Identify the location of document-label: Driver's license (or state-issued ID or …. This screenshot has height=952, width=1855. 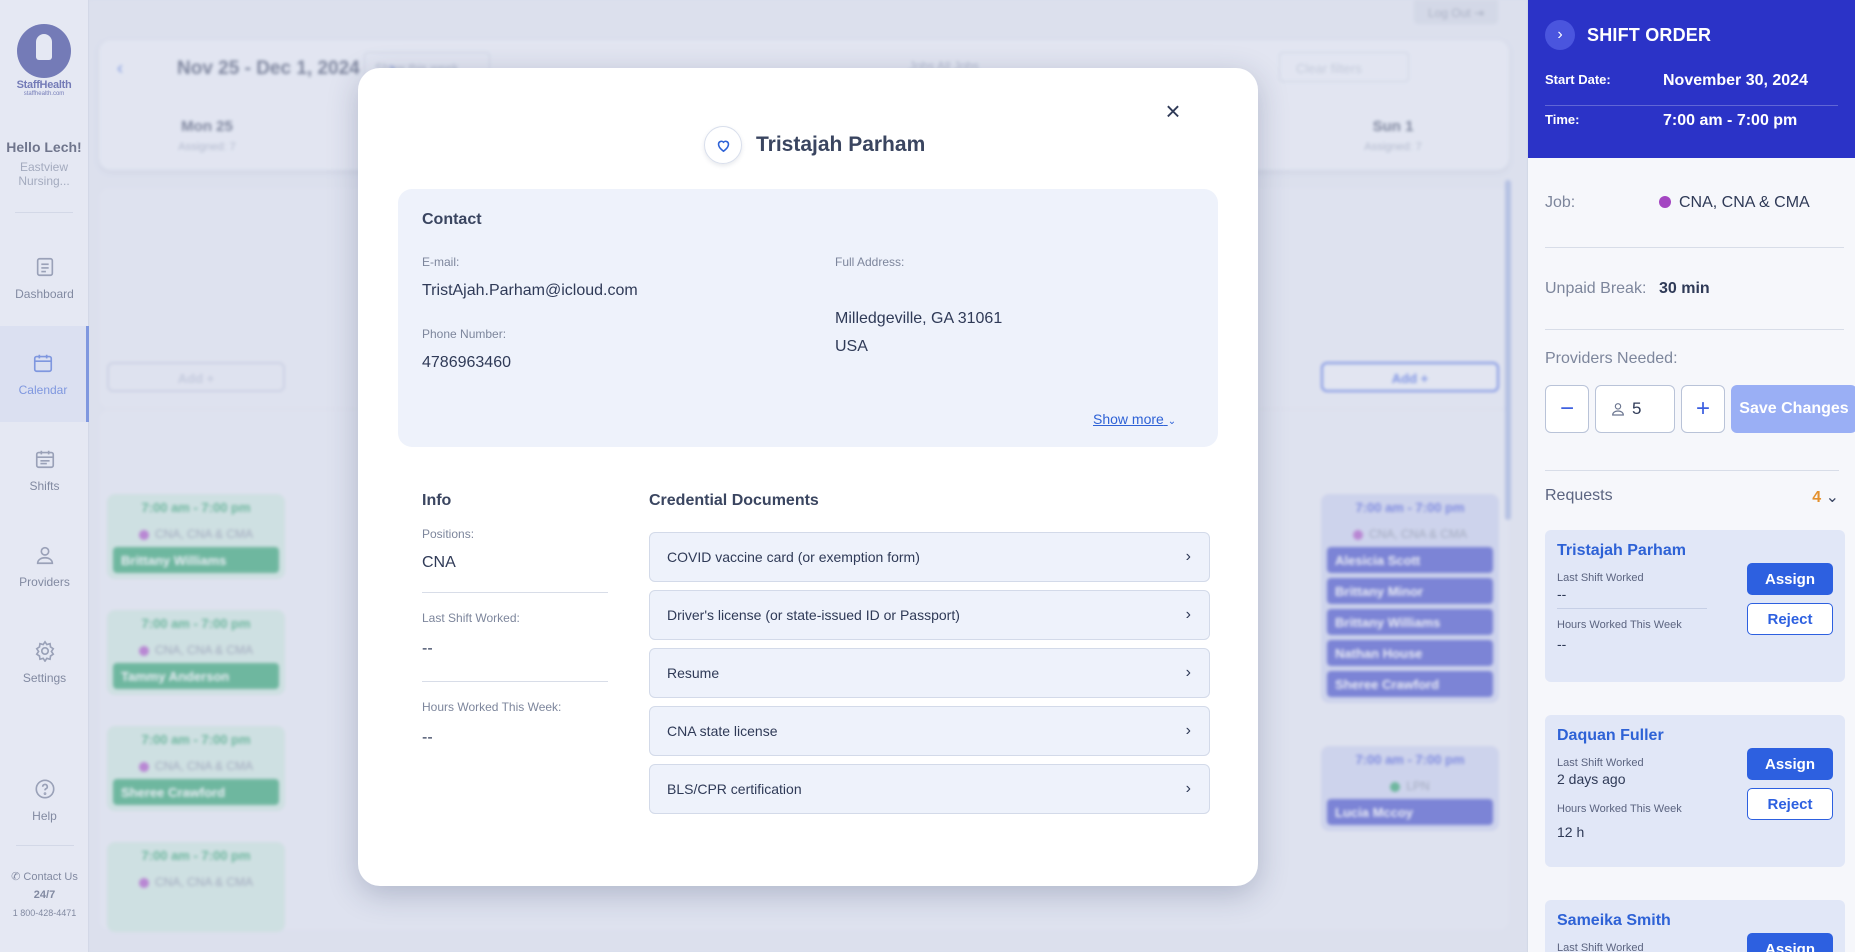
(813, 615).